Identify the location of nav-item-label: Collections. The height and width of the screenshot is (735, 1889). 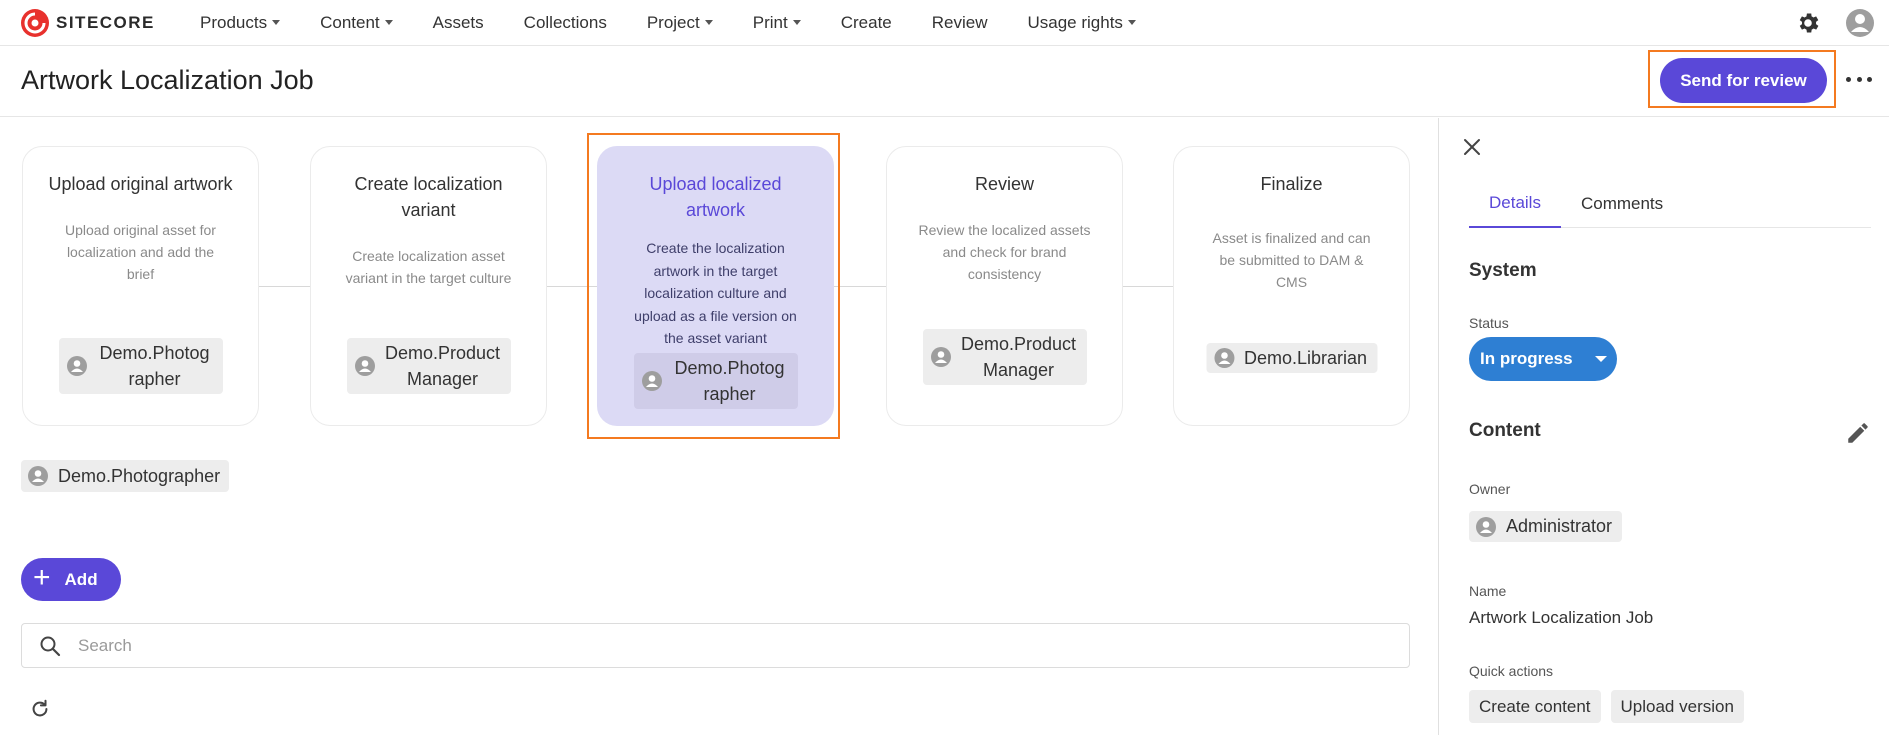
(565, 22).